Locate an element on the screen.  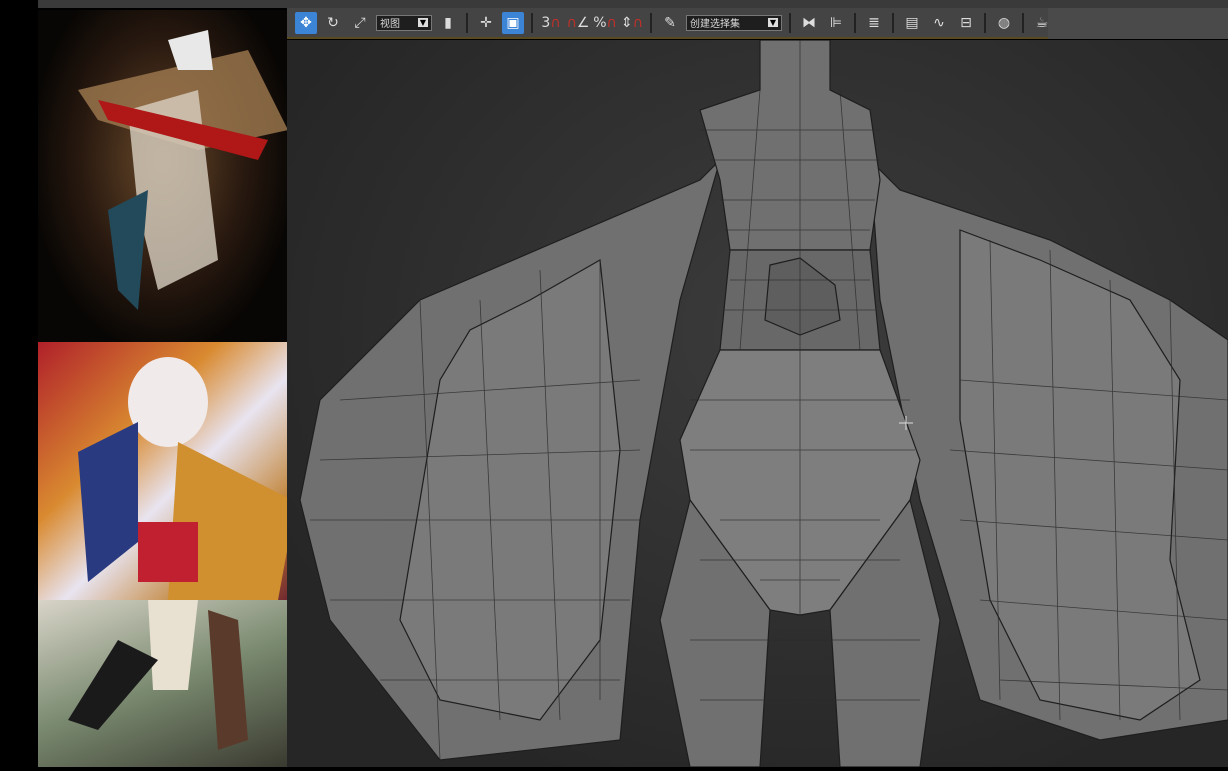
named-selection-set-dropdown: 创建选择集 ▼ is located at coordinates (734, 22).